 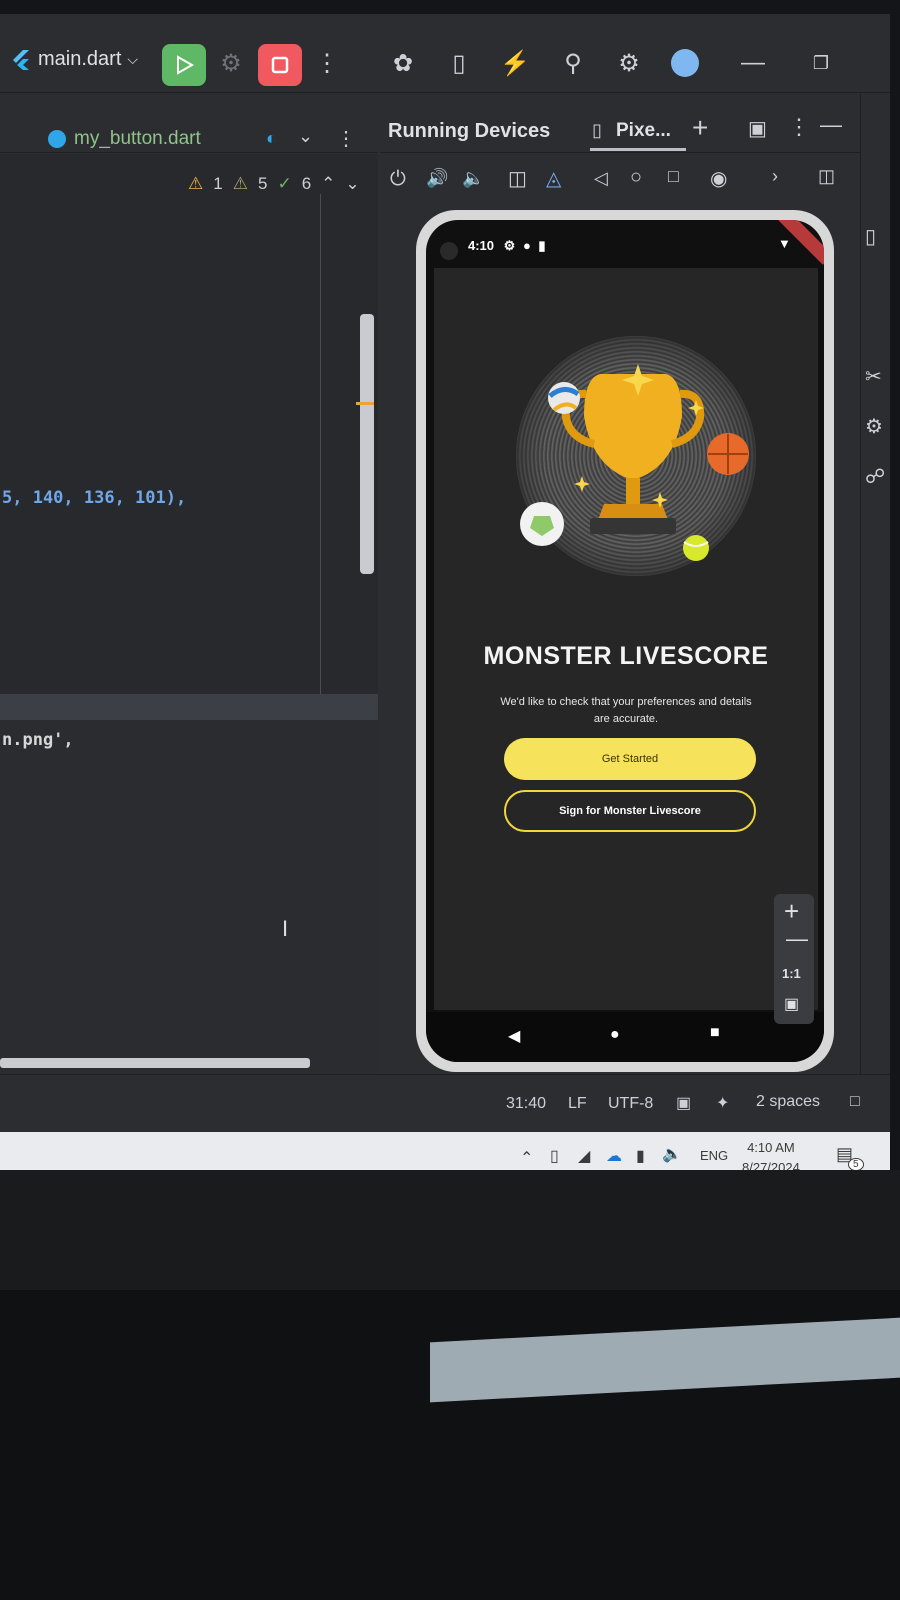 What do you see at coordinates (231, 63) in the screenshot?
I see `debug-bug-icon: ⚙` at bounding box center [231, 63].